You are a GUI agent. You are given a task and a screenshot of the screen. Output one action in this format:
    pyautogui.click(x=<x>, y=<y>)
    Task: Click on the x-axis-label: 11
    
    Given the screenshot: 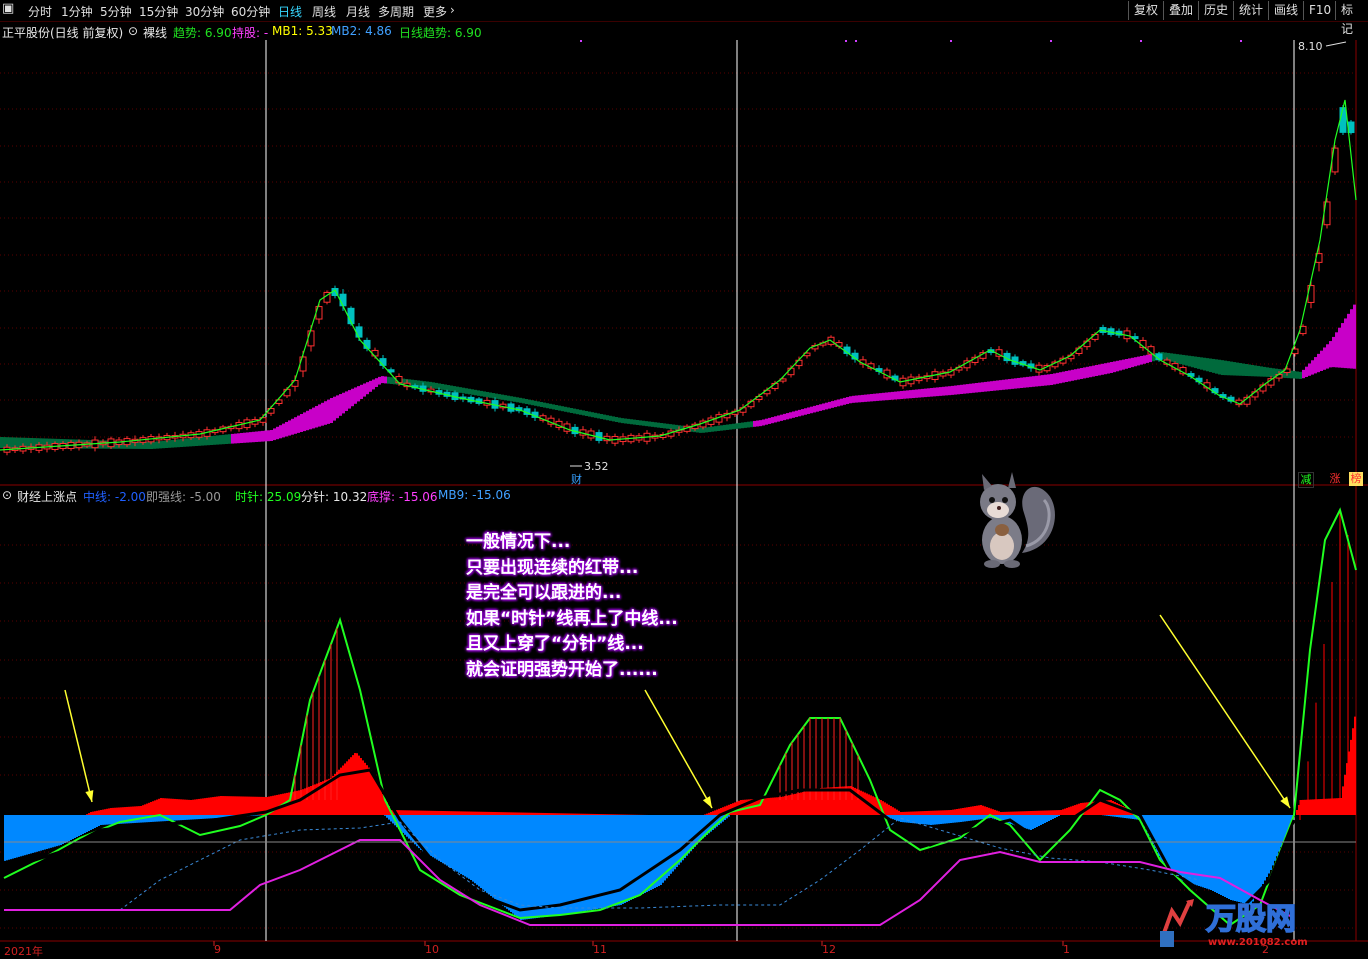 What is the action you would take?
    pyautogui.click(x=600, y=949)
    